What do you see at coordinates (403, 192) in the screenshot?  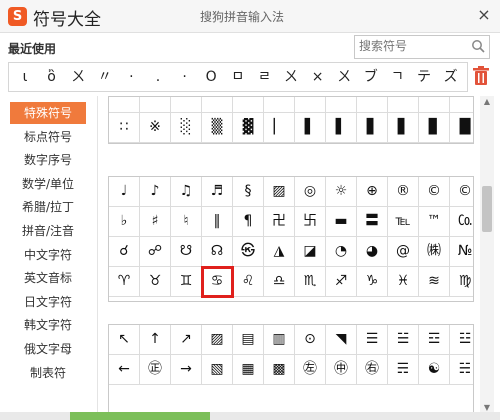 I see `symbol-cell: ®` at bounding box center [403, 192].